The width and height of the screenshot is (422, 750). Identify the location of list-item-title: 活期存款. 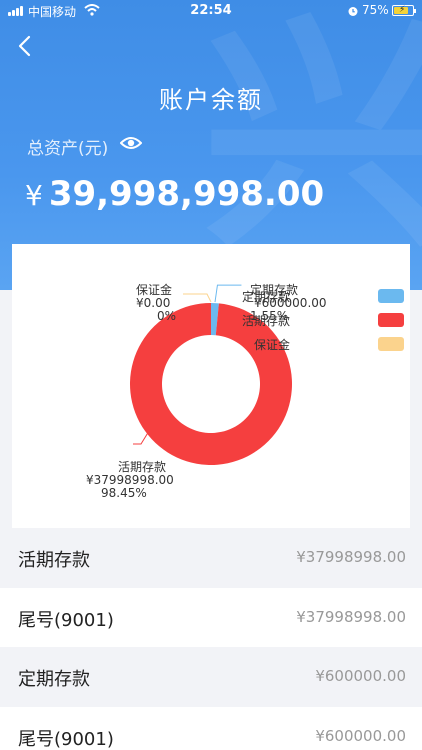
(54, 560).